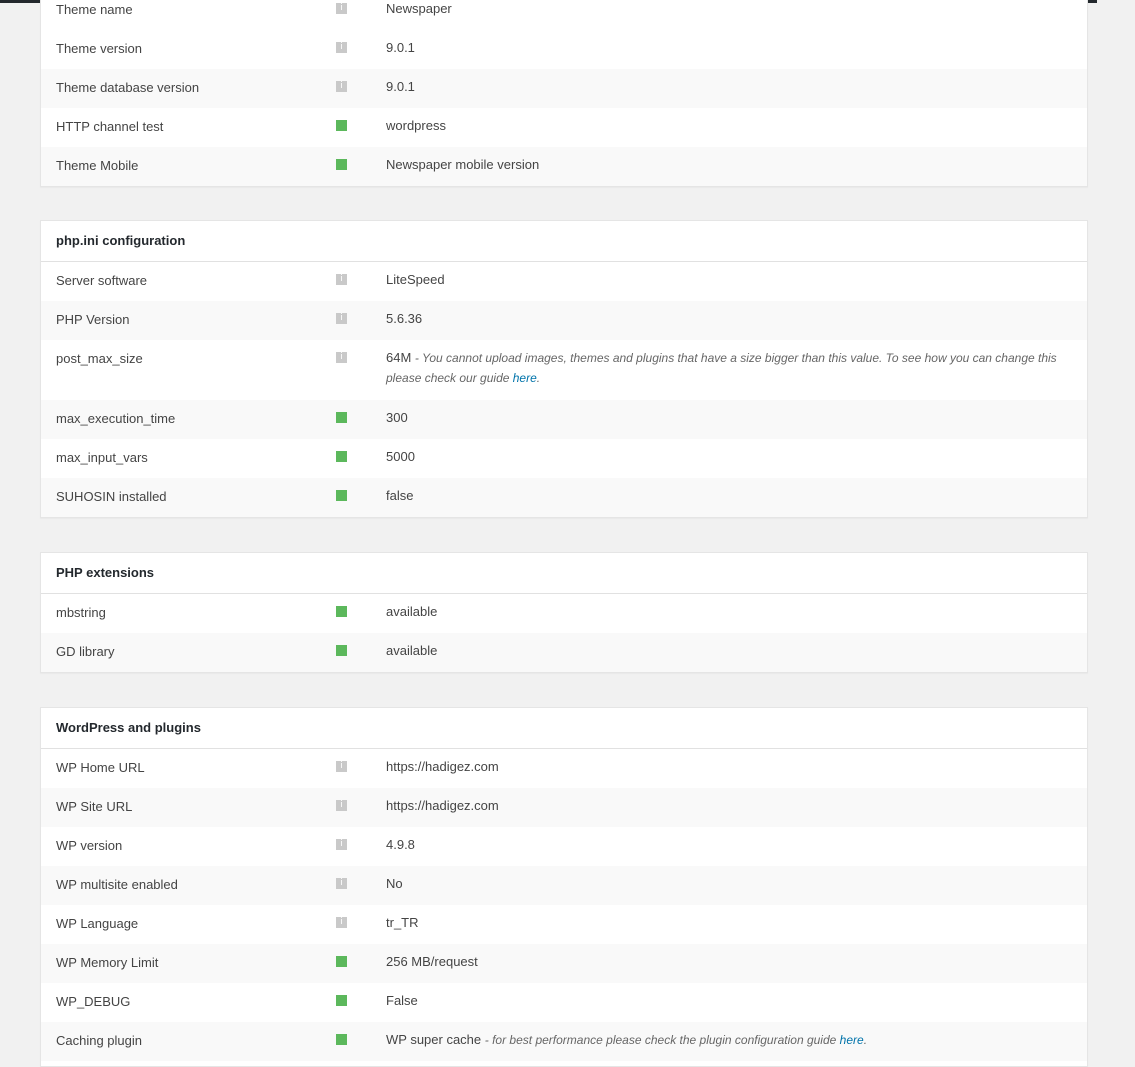 This screenshot has height=1067, width=1135. Describe the element at coordinates (402, 1000) in the screenshot. I see `row-value: False` at that location.